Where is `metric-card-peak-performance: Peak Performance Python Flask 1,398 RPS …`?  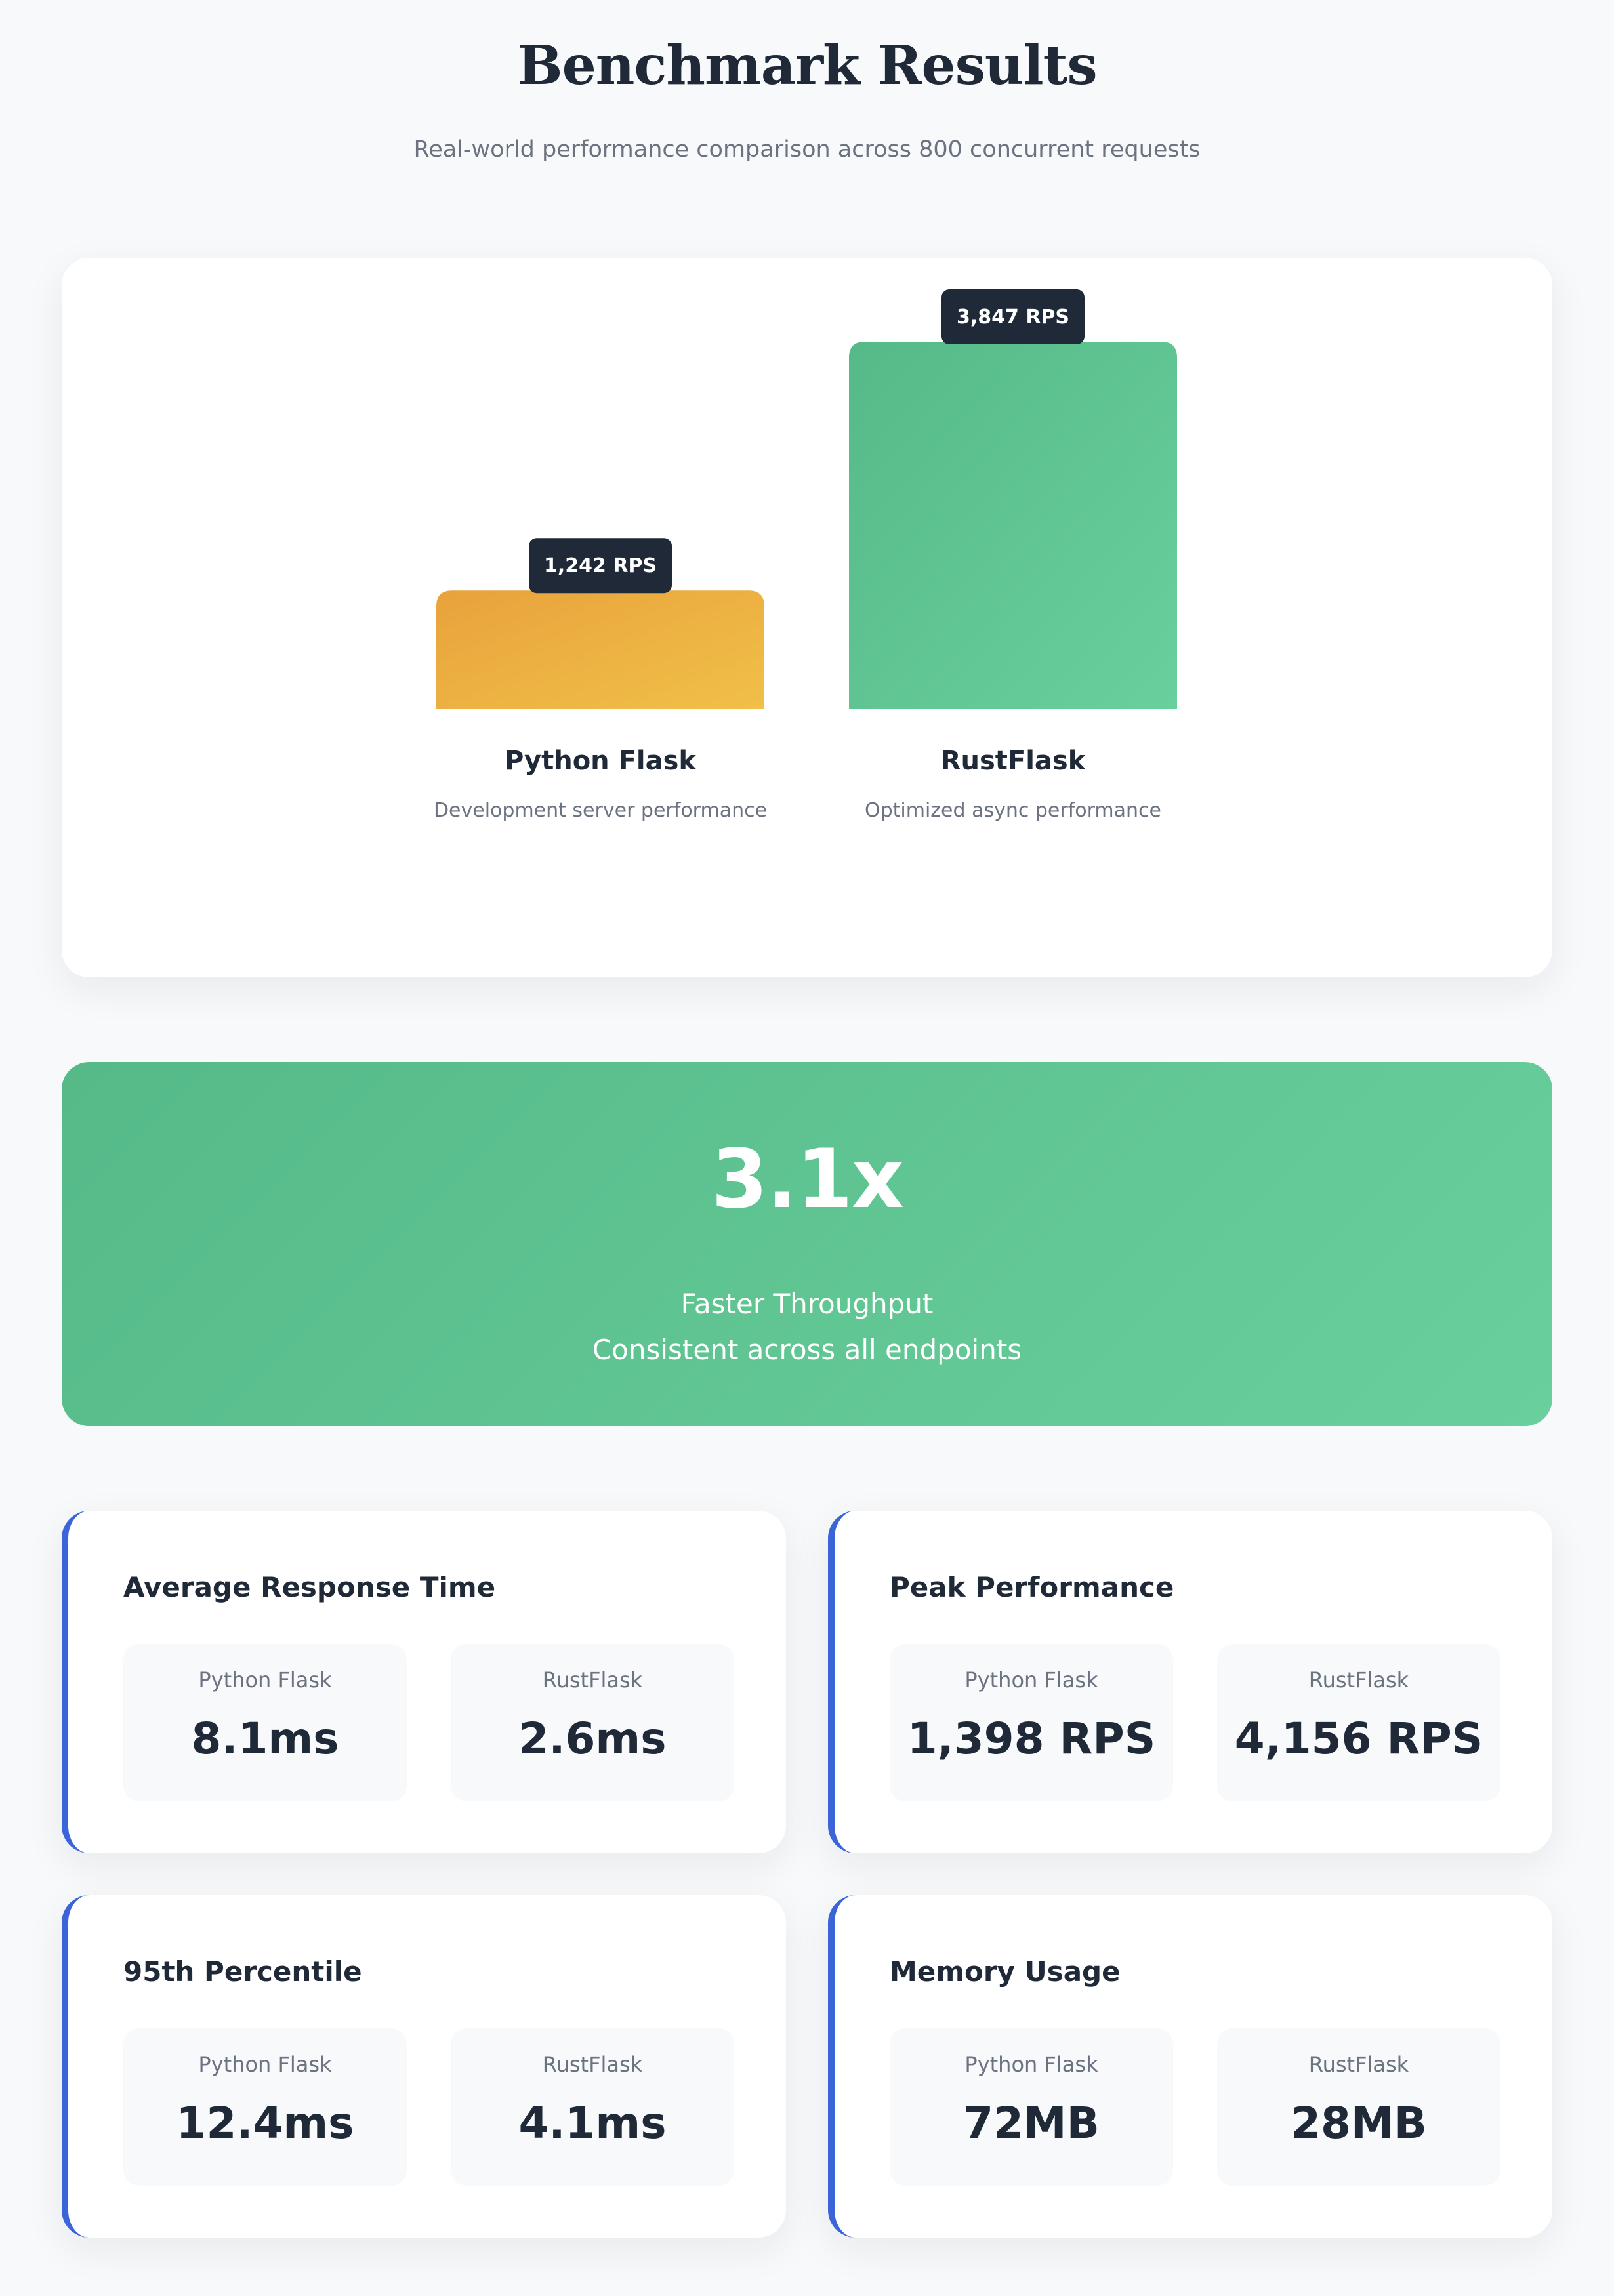
metric-card-peak-performance: Peak Performance Python Flask 1,398 RPS … is located at coordinates (1190, 1682).